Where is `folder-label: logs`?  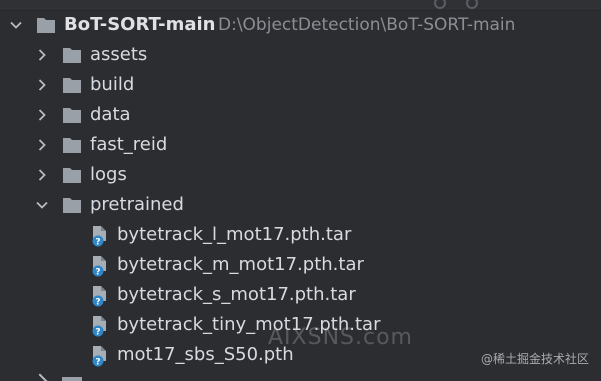 folder-label: logs is located at coordinates (108, 174).